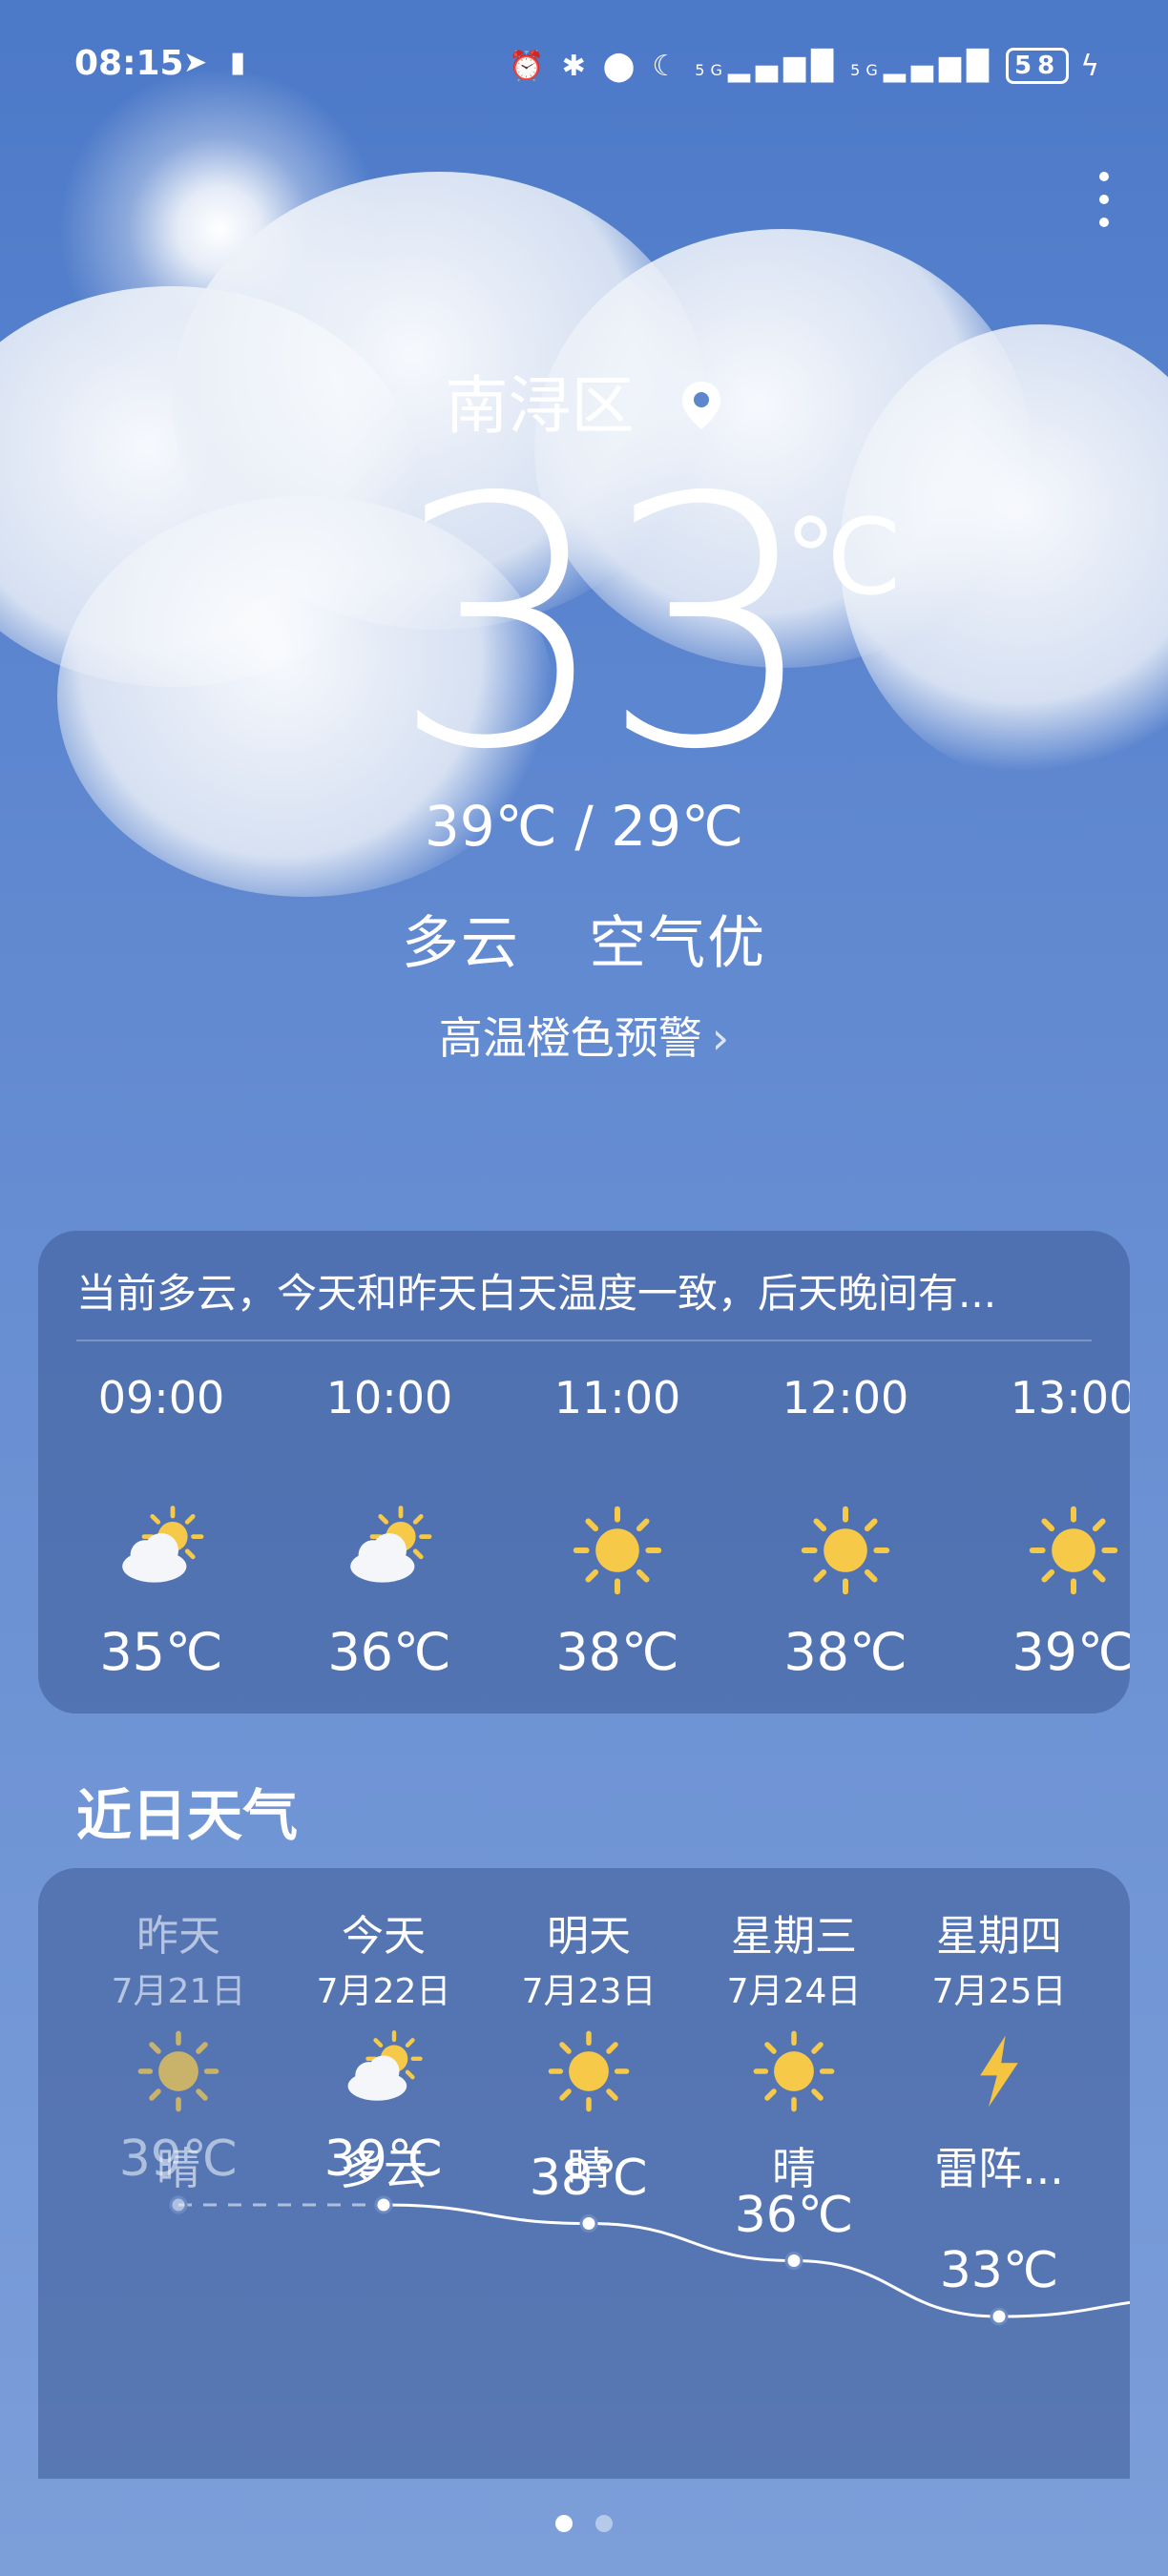 The height and width of the screenshot is (2576, 1168). I want to click on hour-time: 12:00, so click(846, 1397).